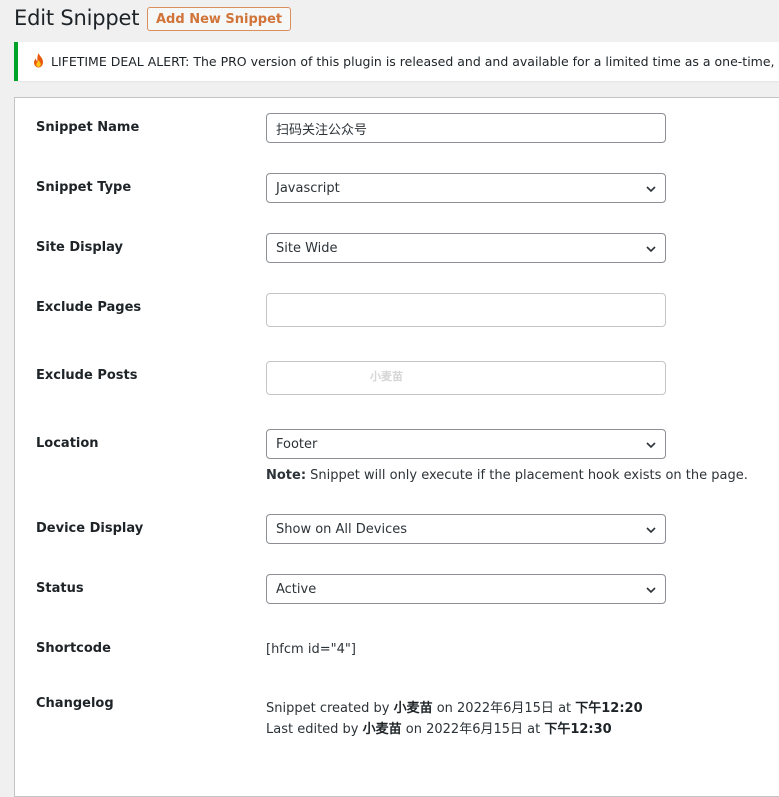 This screenshot has height=797, width=779. Describe the element at coordinates (219, 19) in the screenshot. I see `add-new-snippet-button: Add New Snippet` at that location.